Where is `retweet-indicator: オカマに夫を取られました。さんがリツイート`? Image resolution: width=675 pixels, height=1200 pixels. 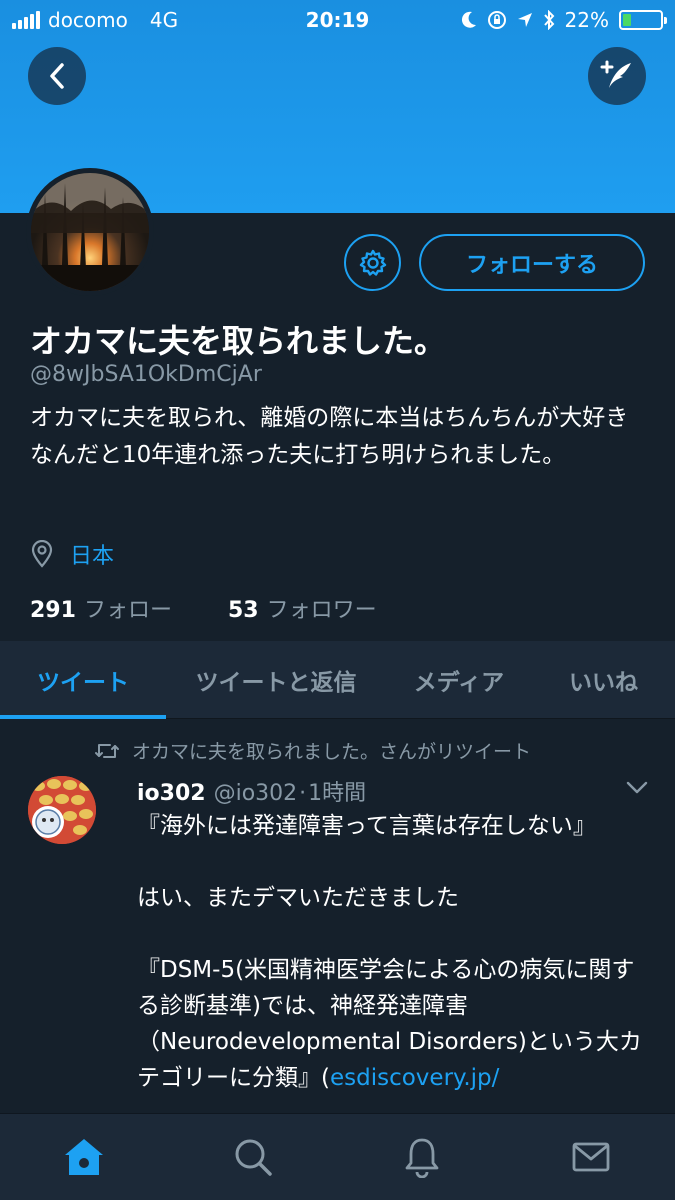 retweet-indicator: オカマに夫を取られました。さんがリツイート is located at coordinates (312, 750).